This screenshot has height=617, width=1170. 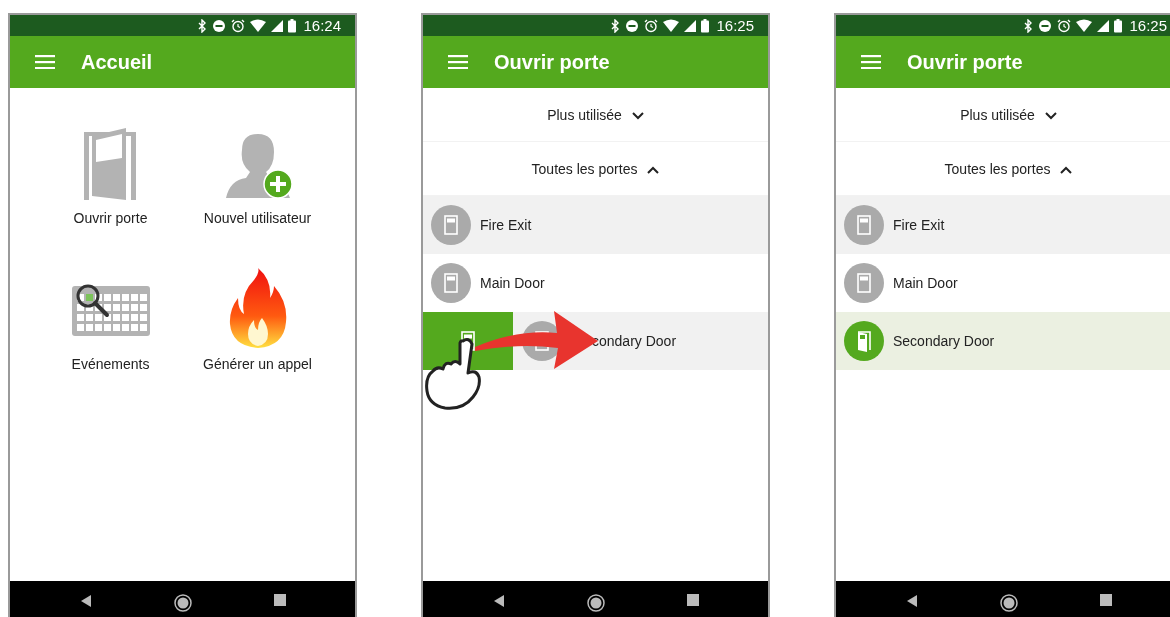 What do you see at coordinates (257, 175) in the screenshot?
I see `home-tile: Nouvel utilisateur` at bounding box center [257, 175].